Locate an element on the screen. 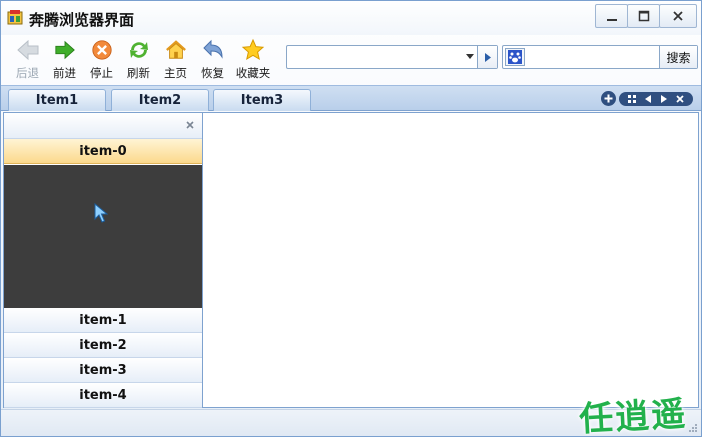  go-button is located at coordinates (487, 57).